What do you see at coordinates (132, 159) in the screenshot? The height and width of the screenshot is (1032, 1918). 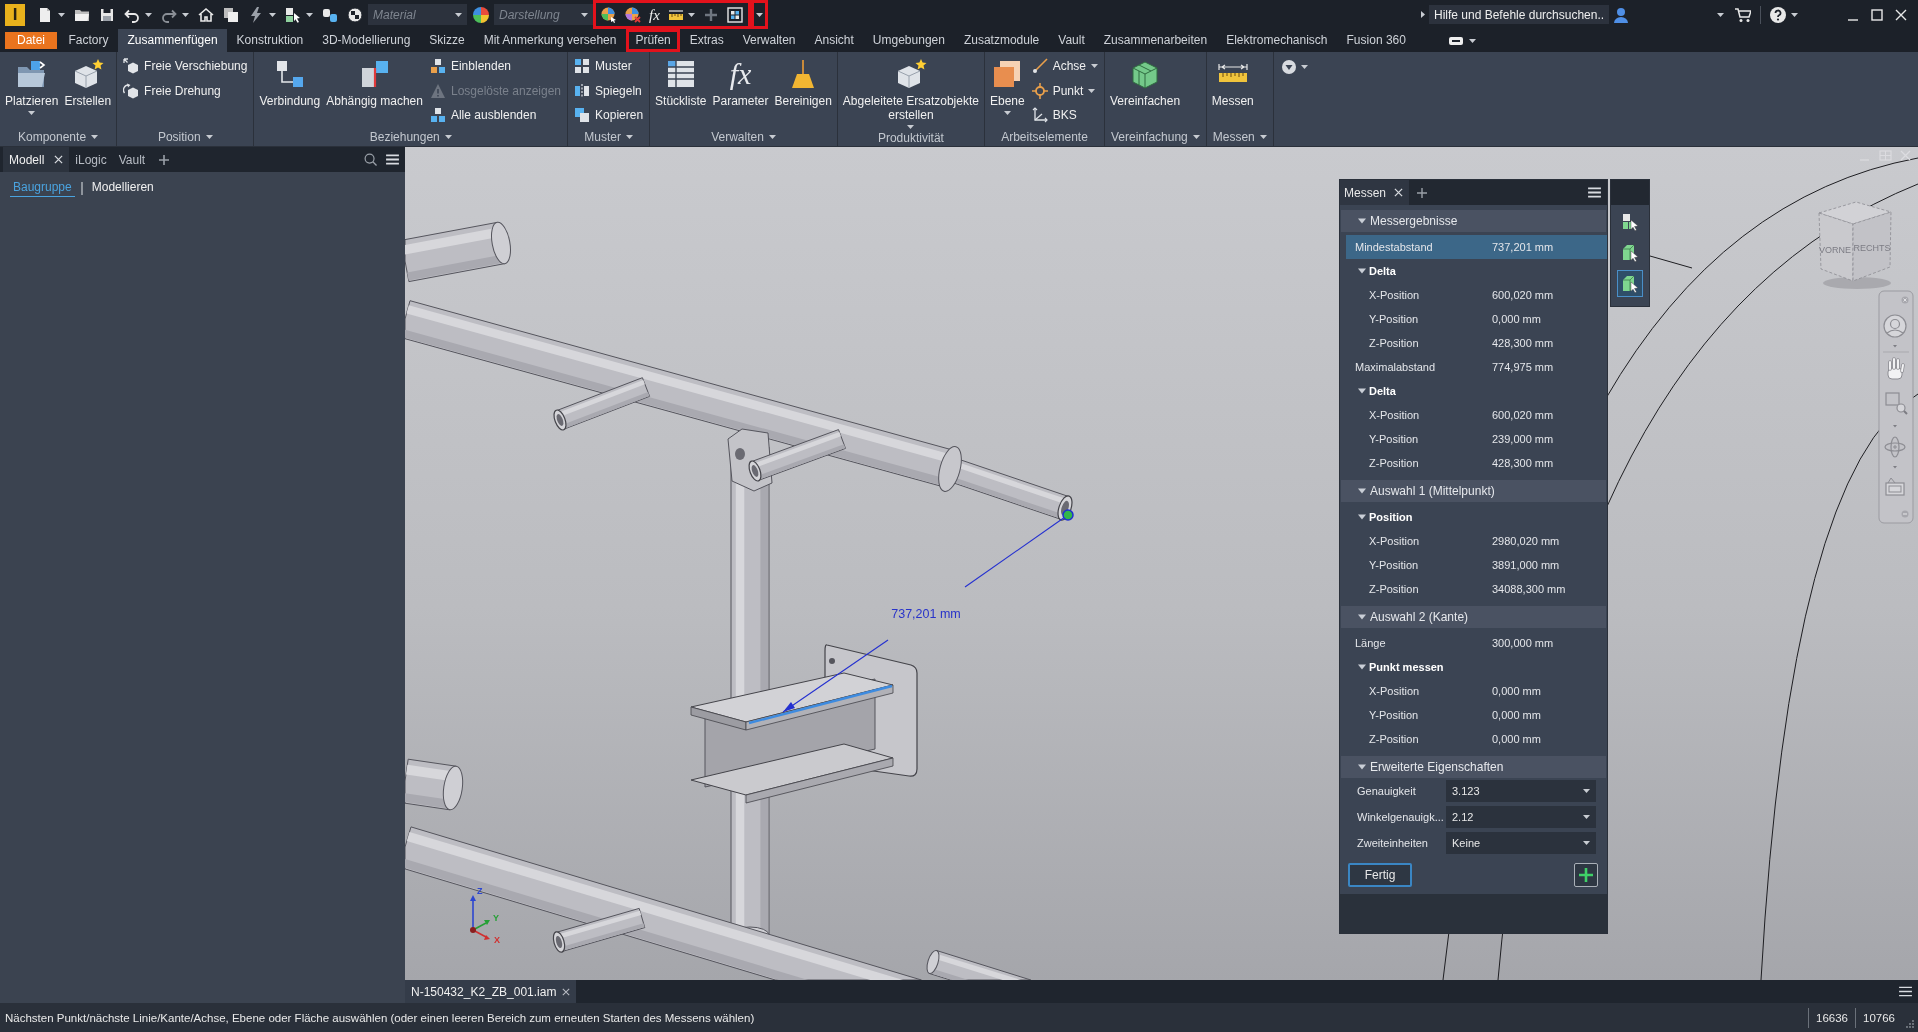 I see `browser-tab: Vault` at bounding box center [132, 159].